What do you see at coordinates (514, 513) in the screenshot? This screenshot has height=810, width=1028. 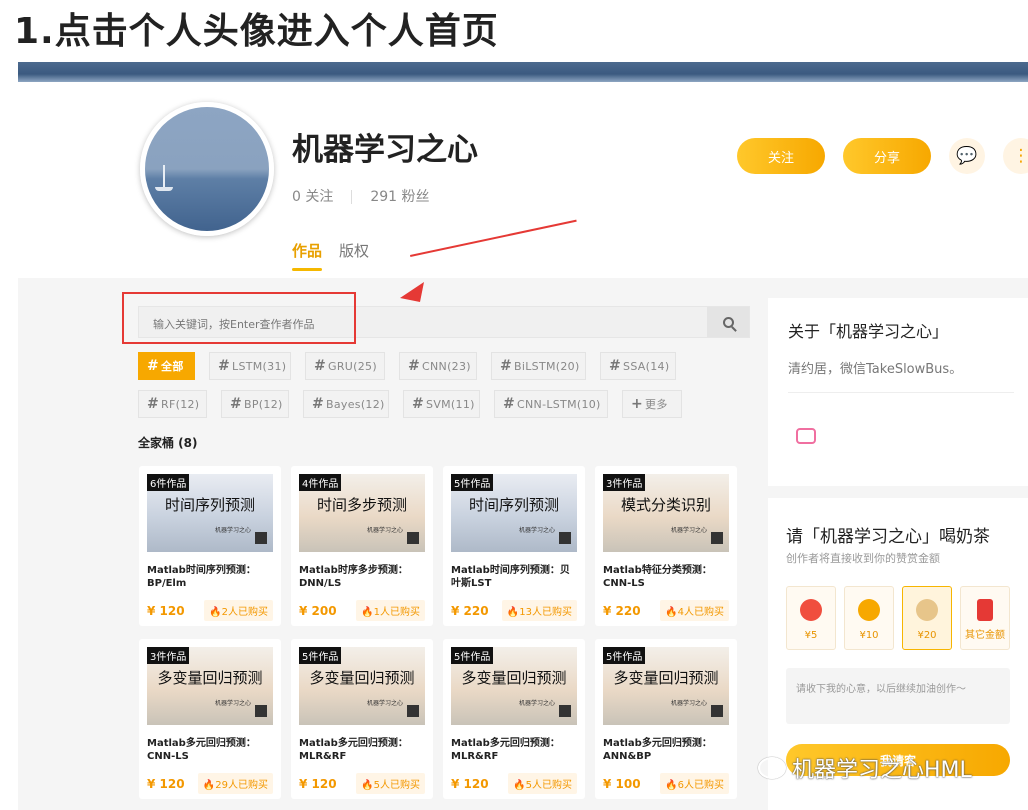 I see `card-thumbnail: 5件作品 时间序列预测 机器学习之心` at bounding box center [514, 513].